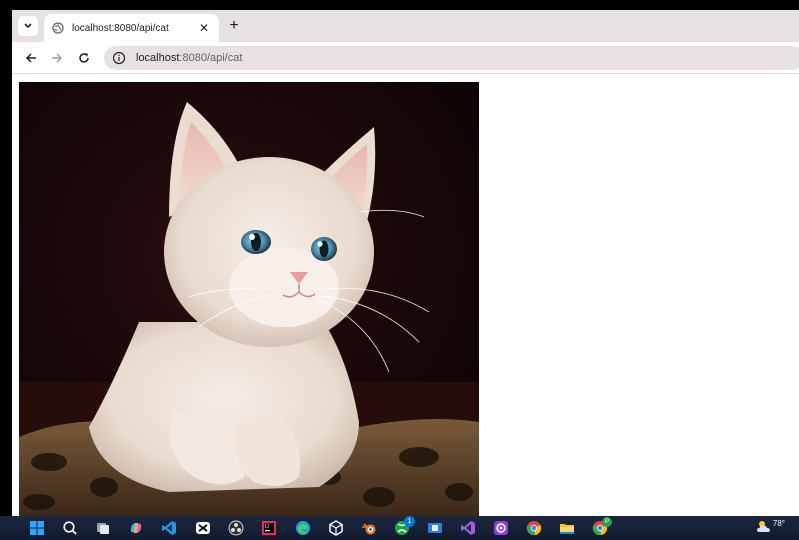 Image resolution: width=799 pixels, height=540 pixels. I want to click on tab-search-button, so click(28, 26).